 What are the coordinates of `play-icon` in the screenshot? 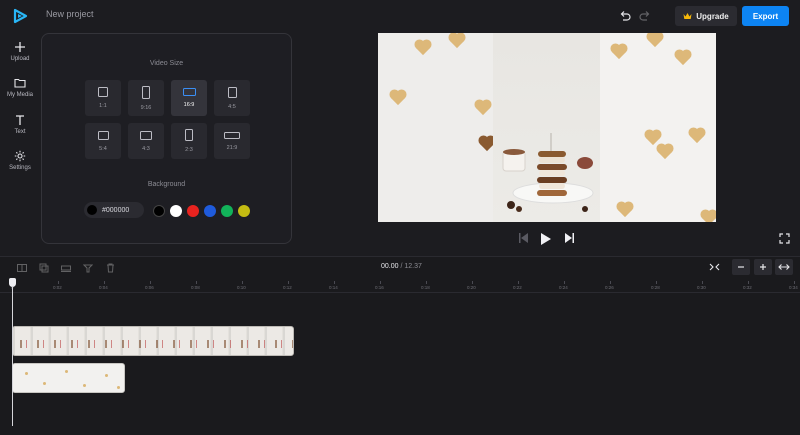 It's located at (546, 239).